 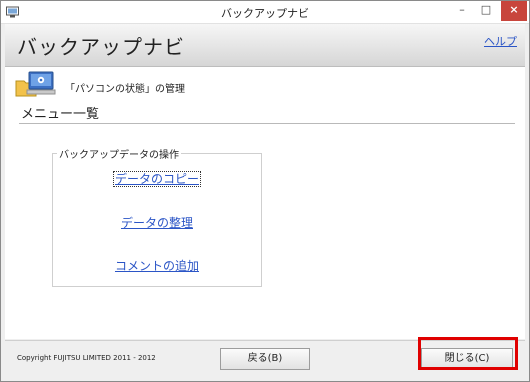 I want to click on copy-data-link-label: データのコピー, so click(x=157, y=179).